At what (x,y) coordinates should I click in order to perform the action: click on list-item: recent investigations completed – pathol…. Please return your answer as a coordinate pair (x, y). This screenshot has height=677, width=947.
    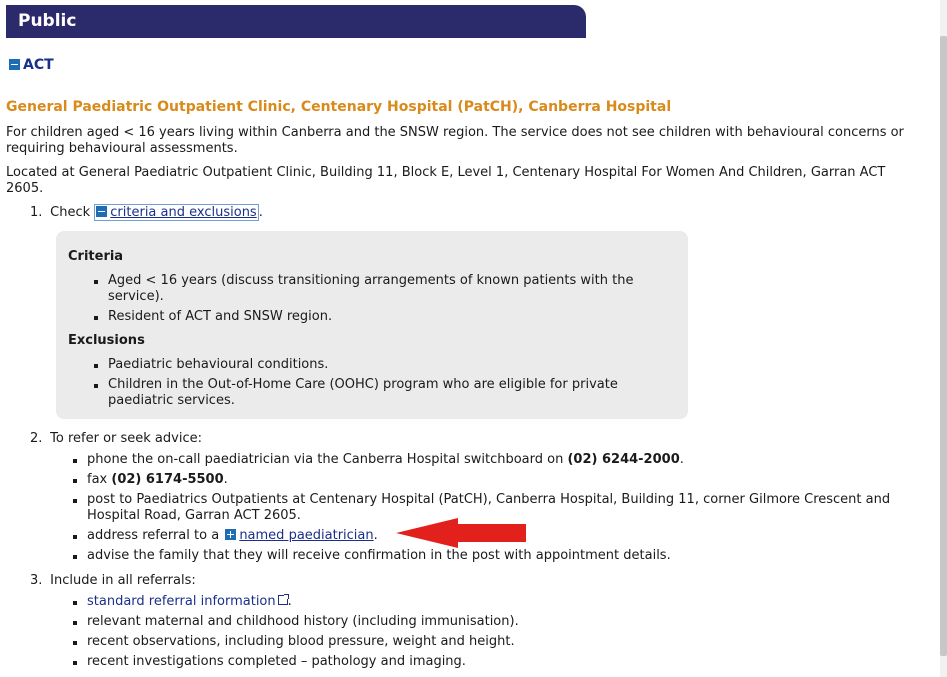
    Looking at the image, I should click on (296, 662).